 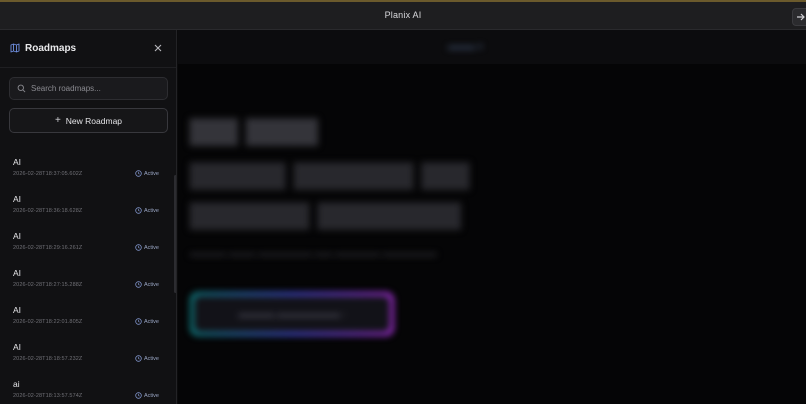 I want to click on sidebar-title: Roadmaps, so click(x=51, y=48).